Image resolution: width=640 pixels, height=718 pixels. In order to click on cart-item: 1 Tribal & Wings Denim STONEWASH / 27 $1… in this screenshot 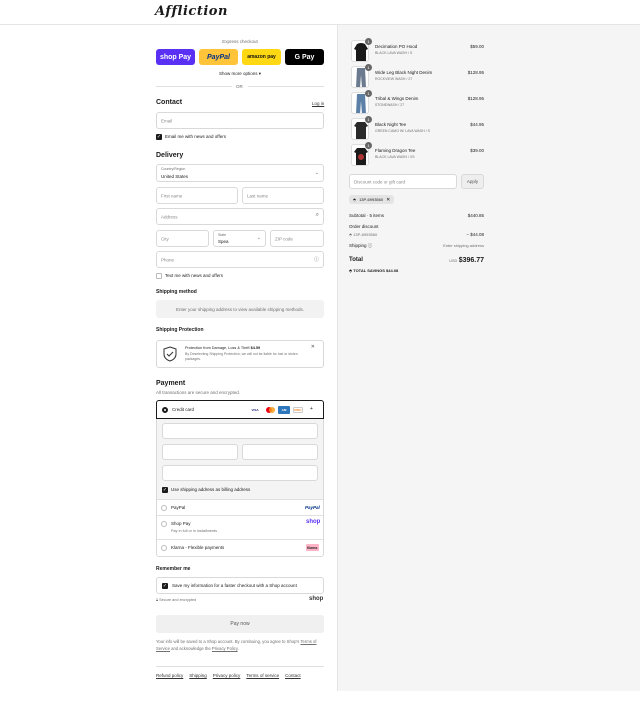, I will do `click(416, 102)`.